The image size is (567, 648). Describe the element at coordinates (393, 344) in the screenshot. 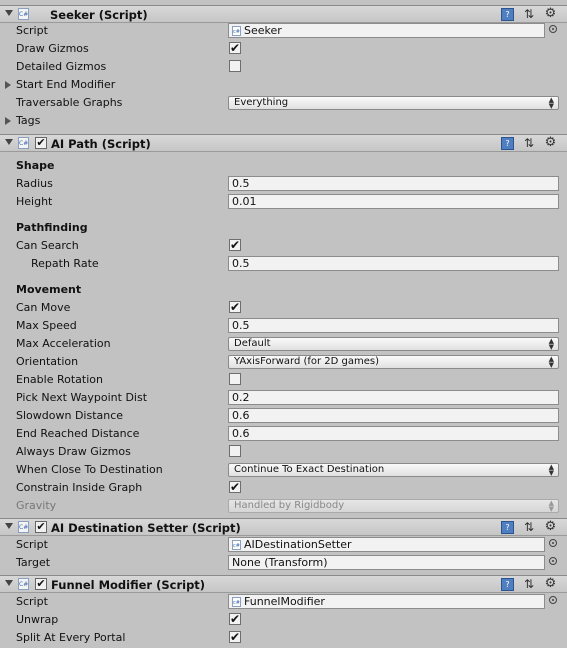

I see `max-acceleration-dropdown: Default ▲ ▼` at that location.